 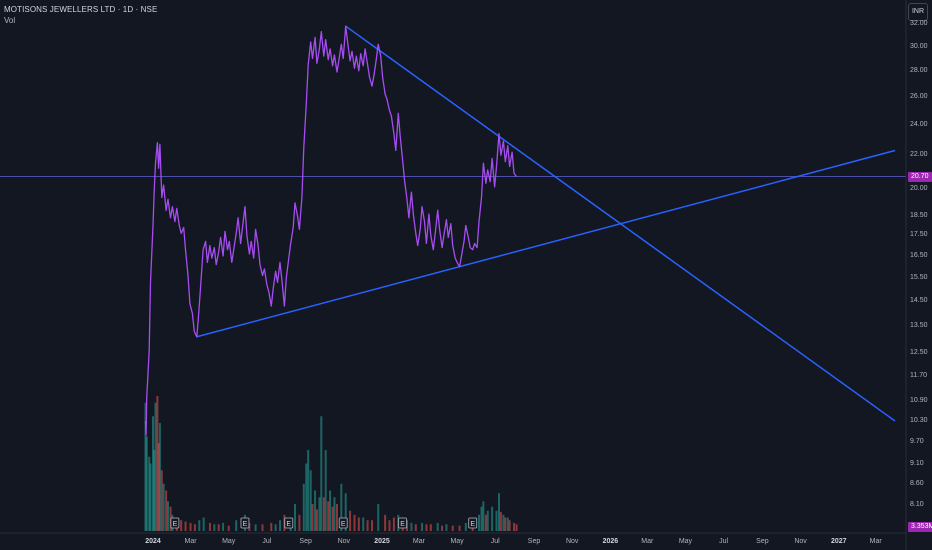 What do you see at coordinates (919, 301) in the screenshot?
I see `y-tick-label: 14.50` at bounding box center [919, 301].